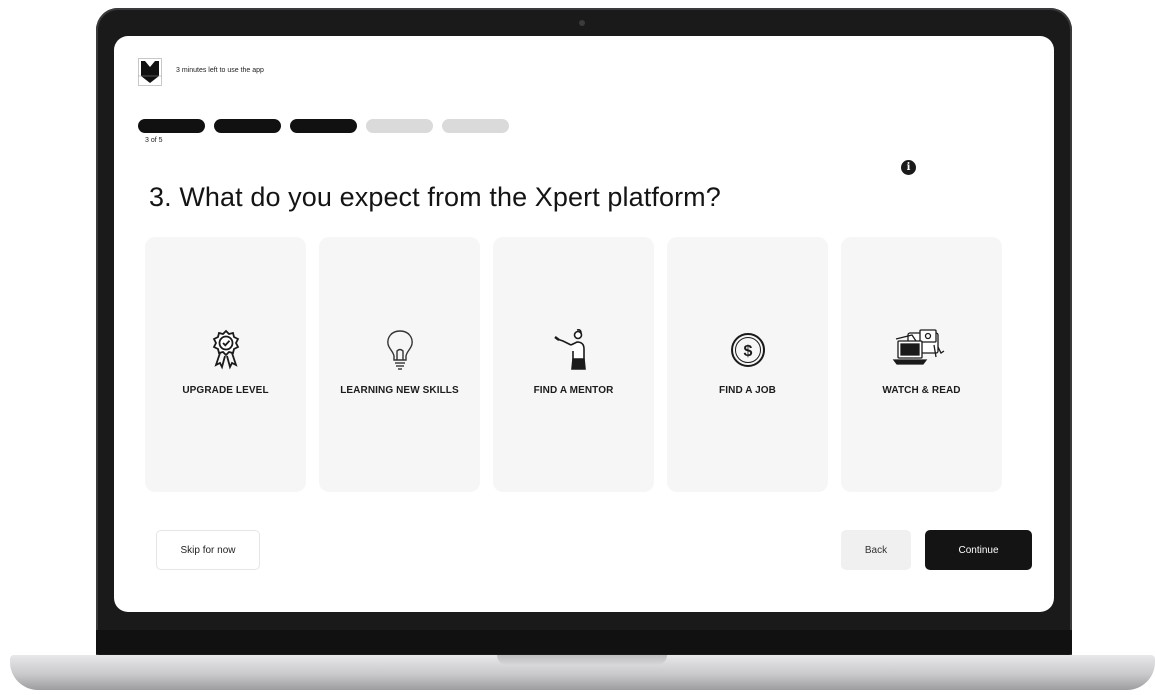 This screenshot has width=1155, height=695. I want to click on dollar-coin-icon: $, so click(748, 350).